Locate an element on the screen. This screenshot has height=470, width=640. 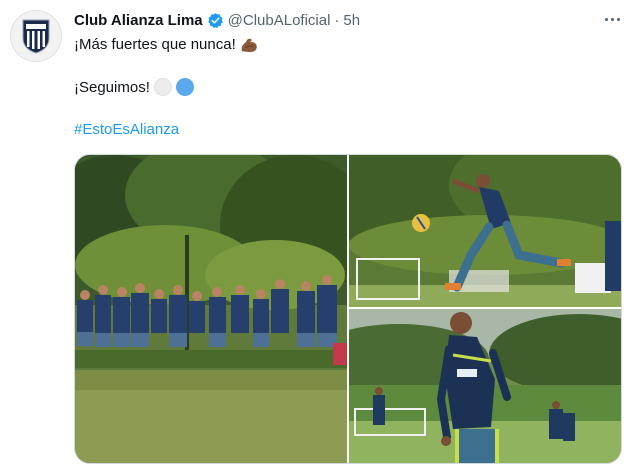
player-running-image is located at coordinates (485, 386).